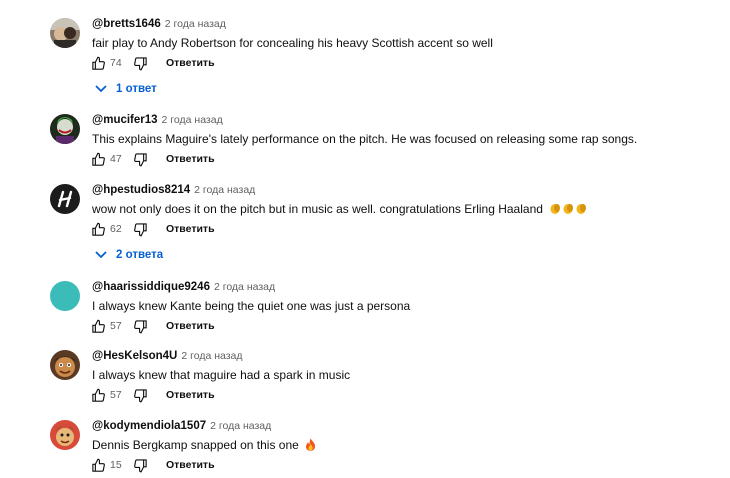 This screenshot has width=730, height=478. I want to click on replies-toggle: 1 ответ, so click(126, 89).